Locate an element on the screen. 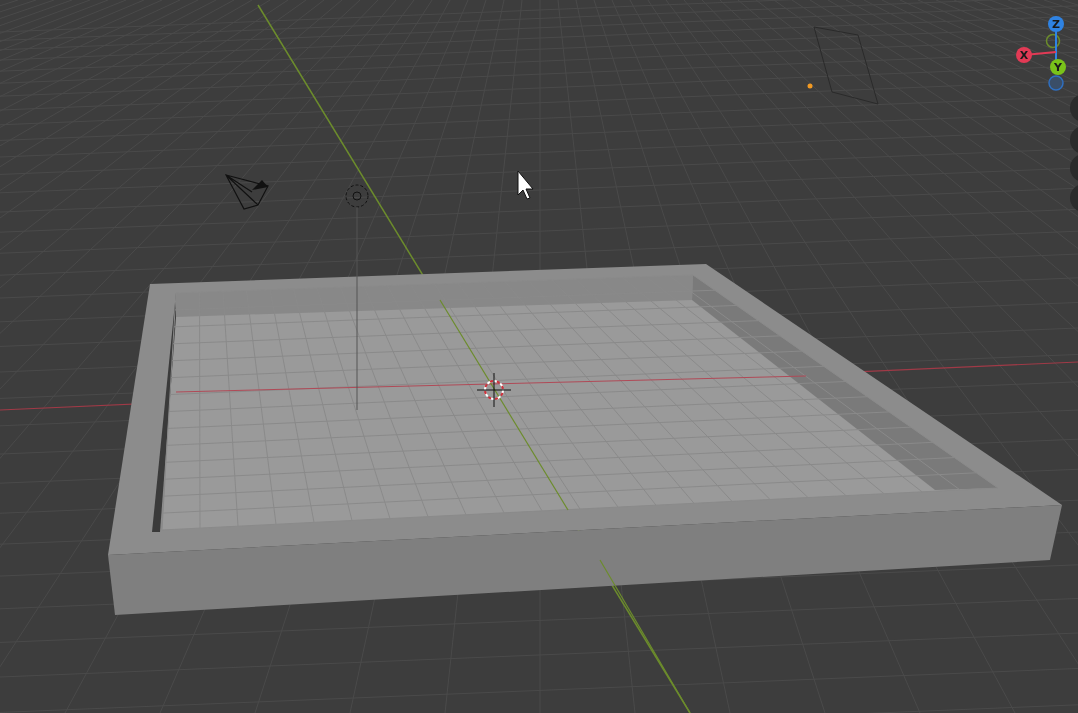  3d-cursor-icon is located at coordinates (494, 390).